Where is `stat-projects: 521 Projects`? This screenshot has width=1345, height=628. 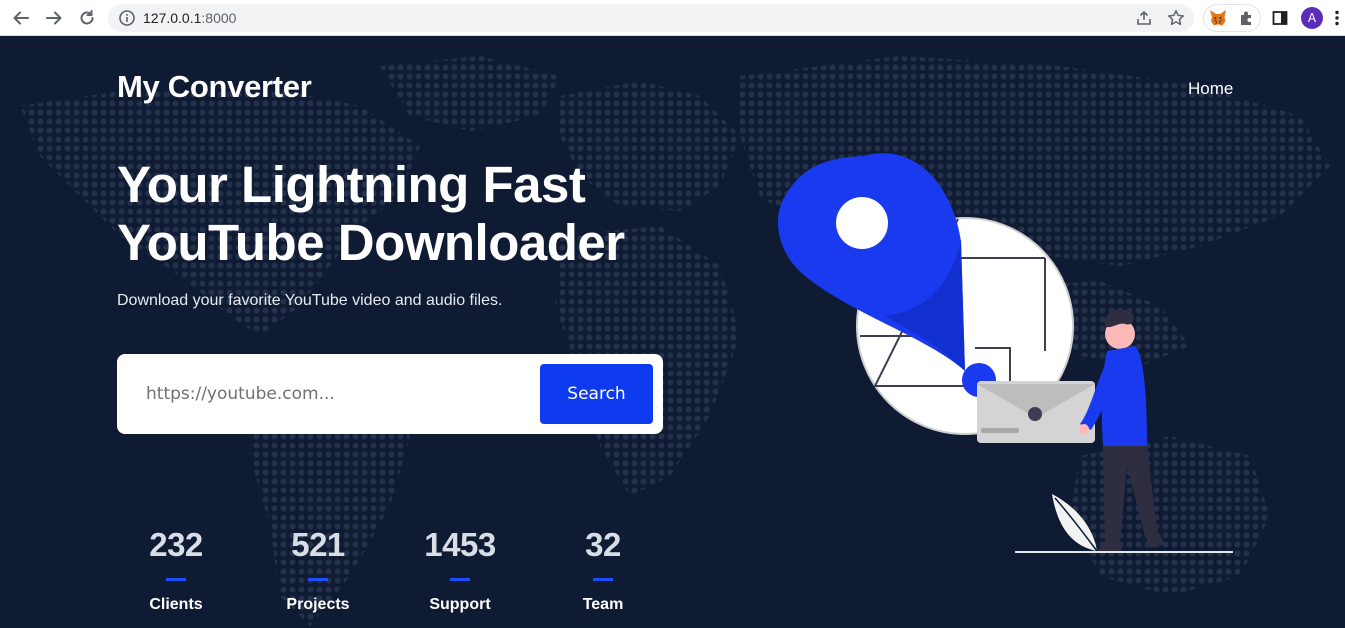
stat-projects: 521 Projects is located at coordinates (318, 570).